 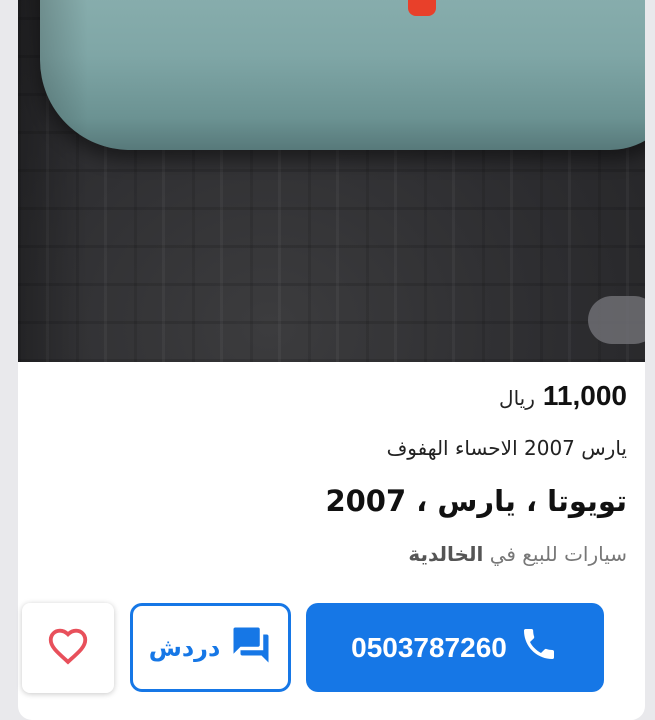 What do you see at coordinates (251, 648) in the screenshot?
I see `chat-icon` at bounding box center [251, 648].